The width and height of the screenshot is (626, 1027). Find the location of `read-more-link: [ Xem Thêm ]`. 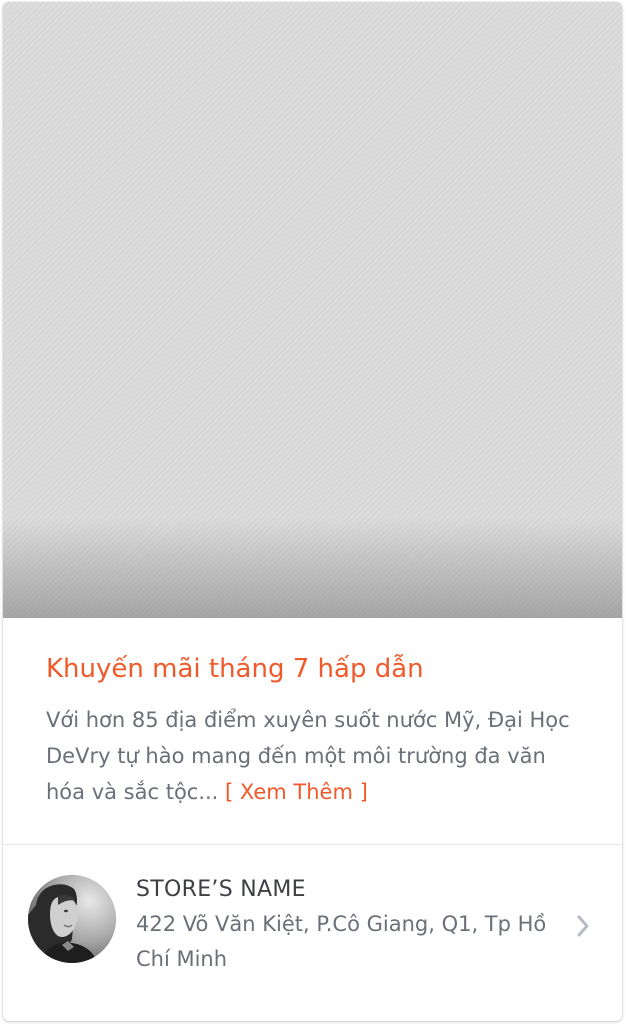

read-more-link: [ Xem Thêm ] is located at coordinates (296, 792).